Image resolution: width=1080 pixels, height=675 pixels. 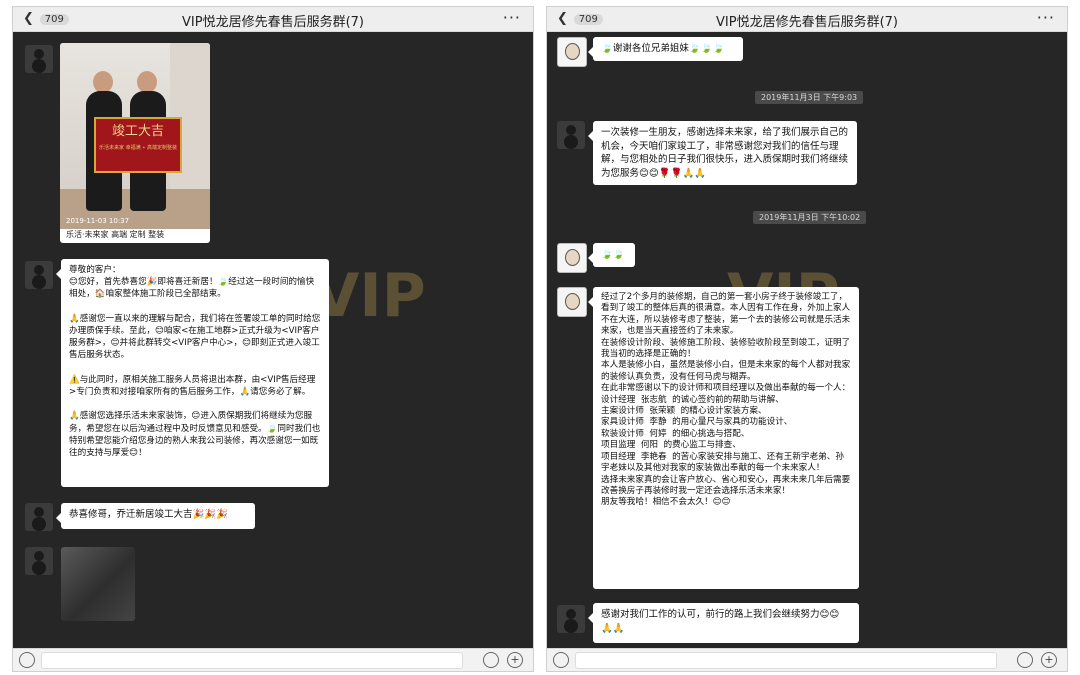 I want to click on timestamp: 2019年11月3日 下午10:02, so click(x=810, y=217).